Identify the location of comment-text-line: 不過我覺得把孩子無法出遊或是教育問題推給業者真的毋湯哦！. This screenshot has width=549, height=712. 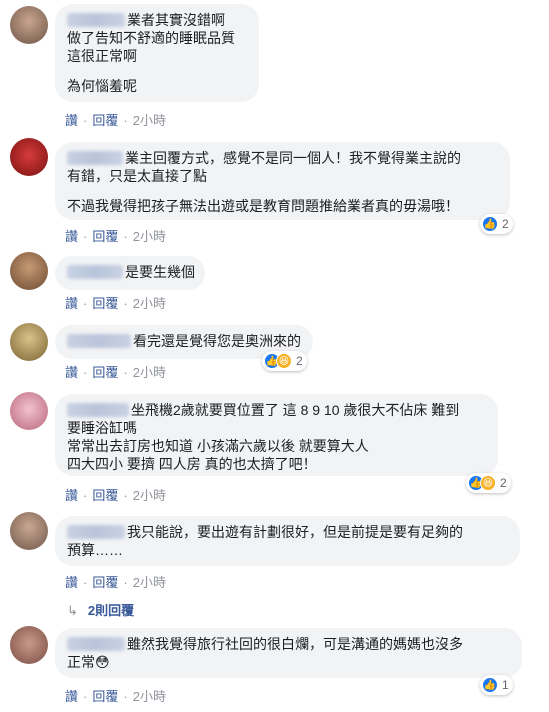
(263, 206).